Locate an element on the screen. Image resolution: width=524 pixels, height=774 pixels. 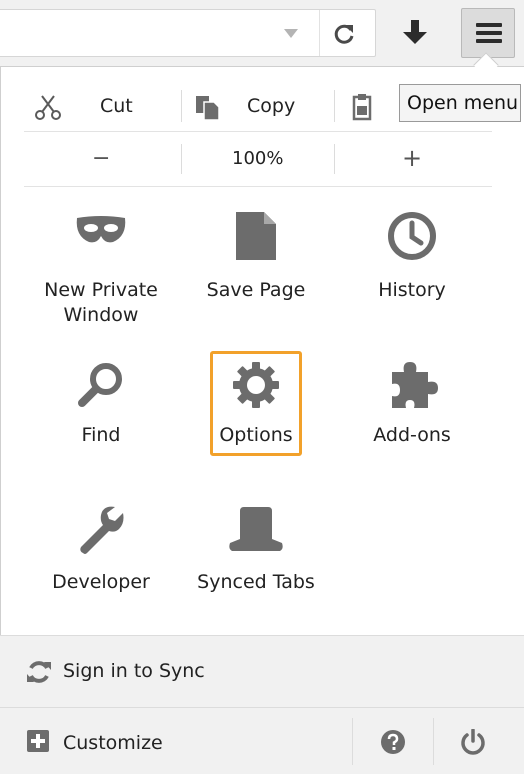
developer-wrench-icon is located at coordinates (102, 530).